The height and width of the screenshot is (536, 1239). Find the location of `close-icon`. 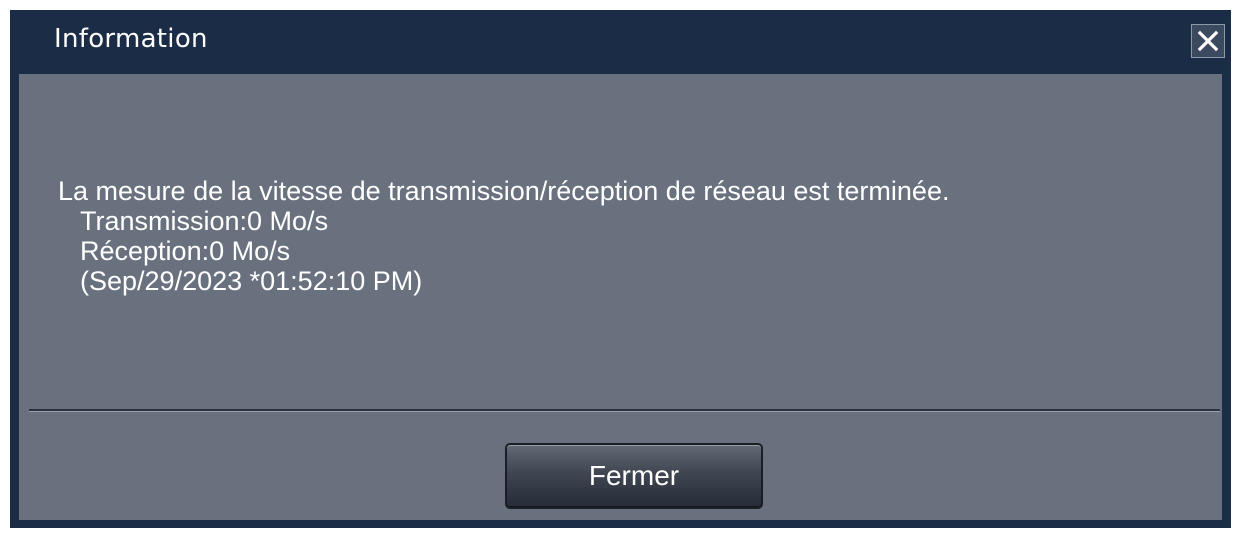

close-icon is located at coordinates (1208, 41).